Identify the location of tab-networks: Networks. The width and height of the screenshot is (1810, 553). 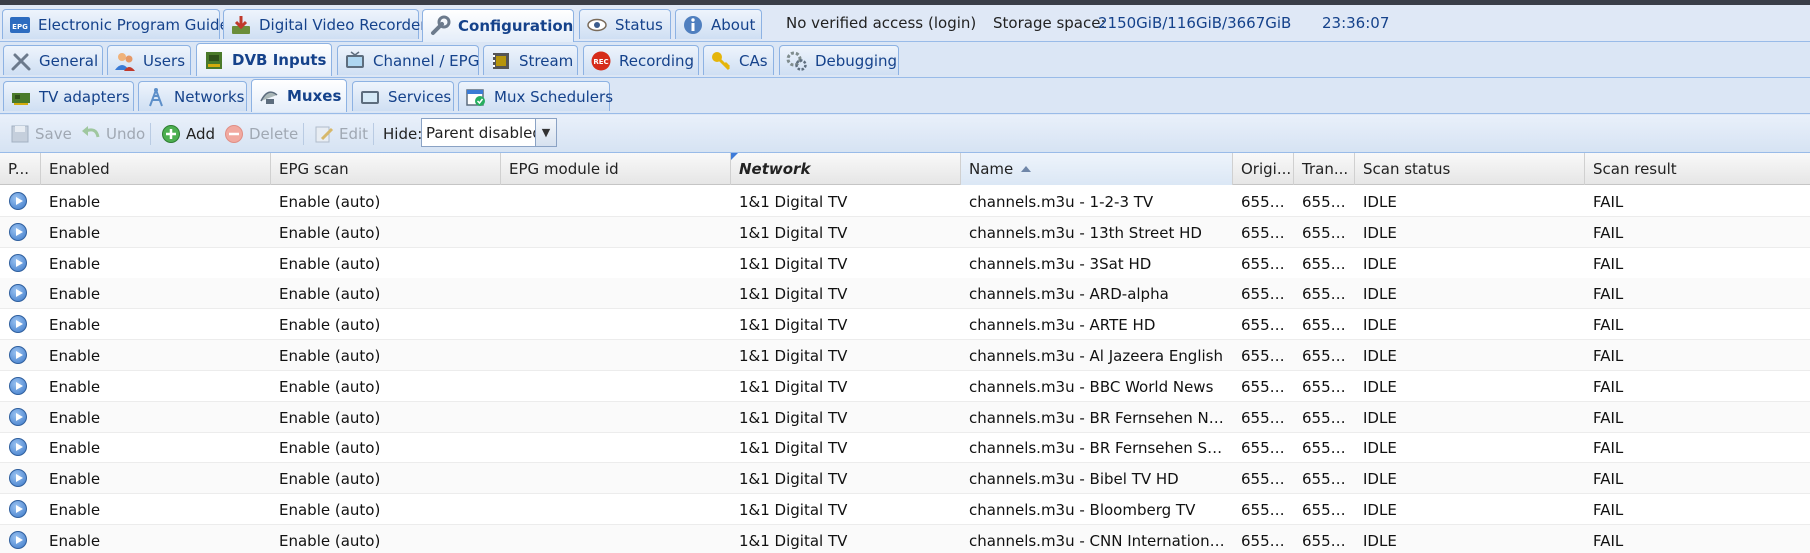
(192, 96).